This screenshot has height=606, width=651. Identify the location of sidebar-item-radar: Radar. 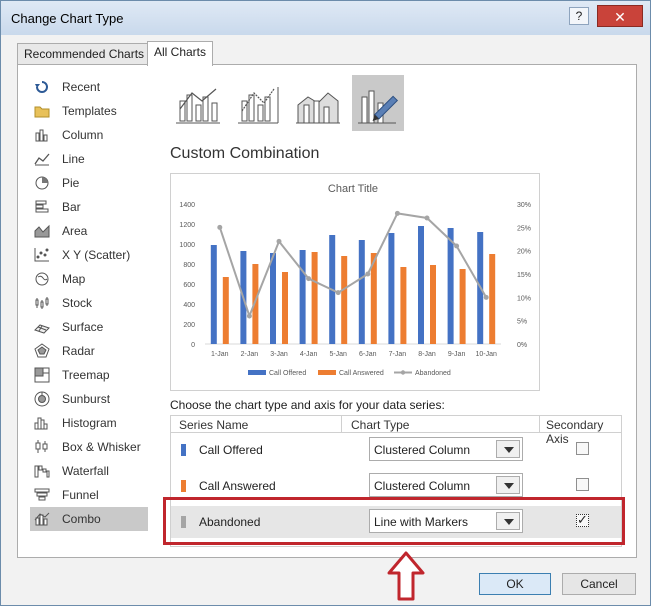
(89, 351).